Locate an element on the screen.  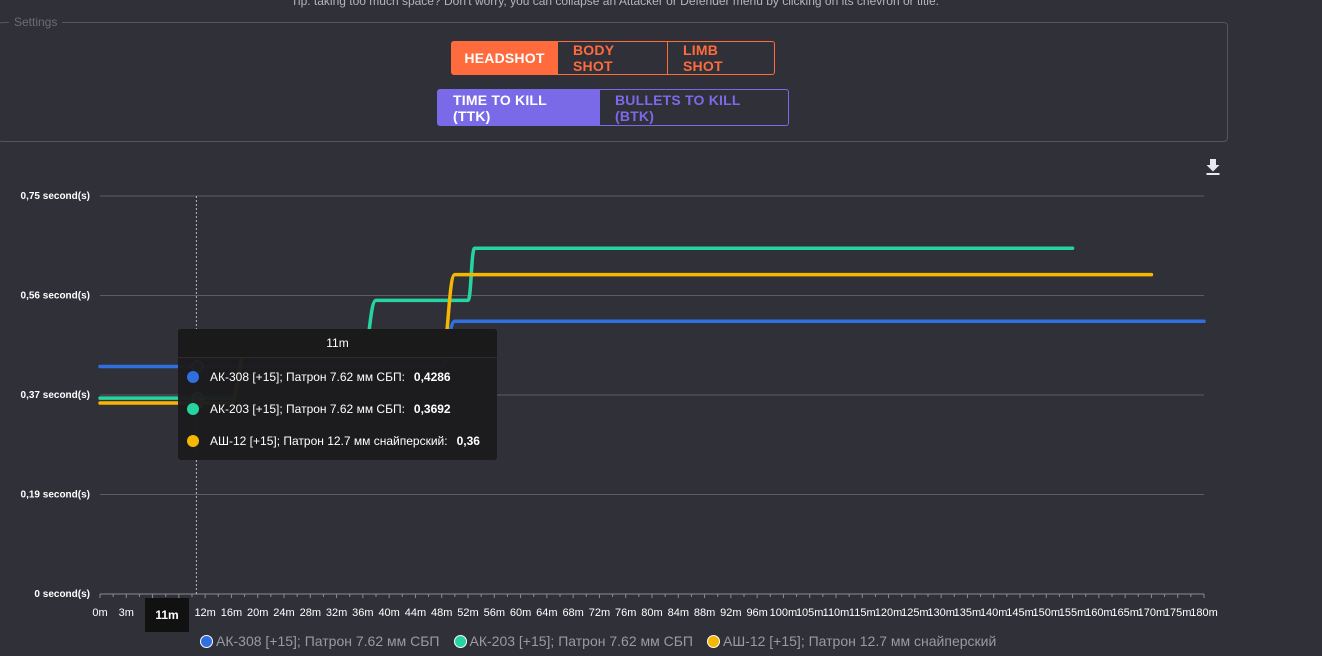
x-tick-label: 84m is located at coordinates (678, 613).